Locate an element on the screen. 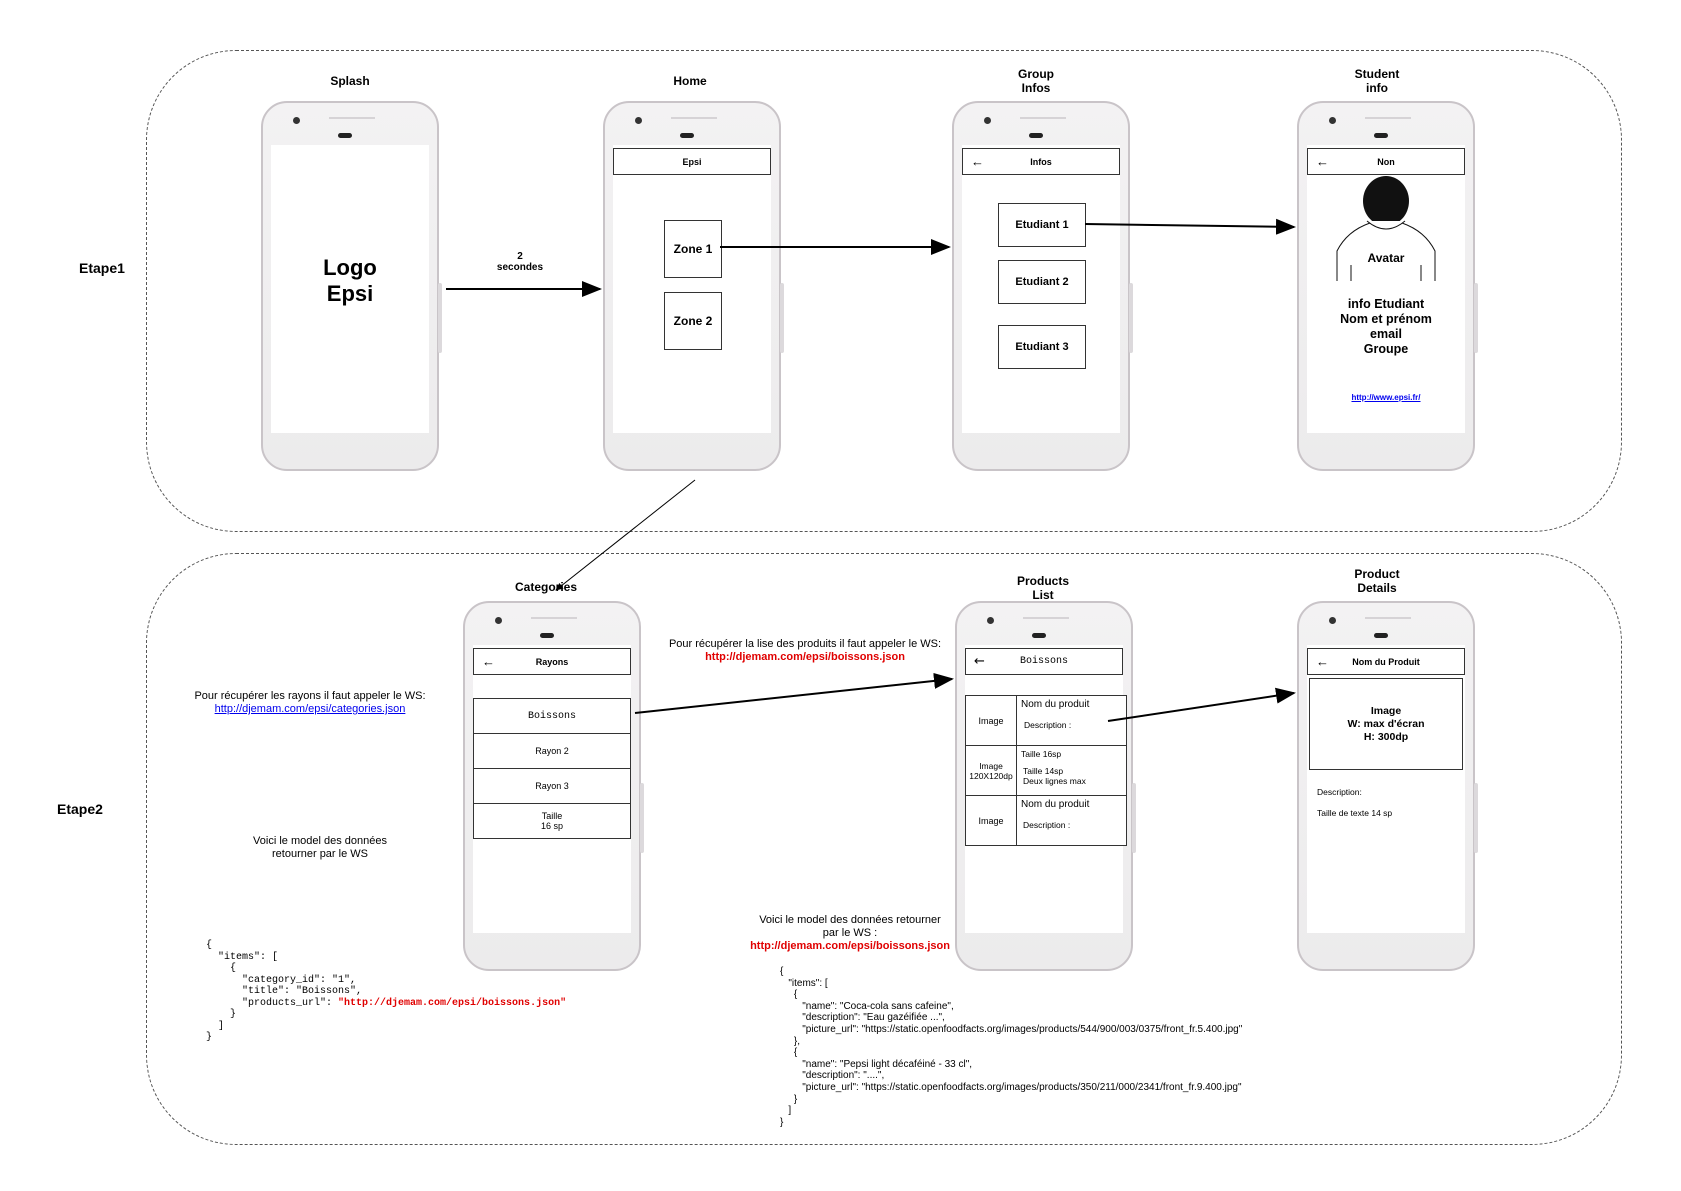 This screenshot has width=1681, height=1191. arrow-product-details is located at coordinates (1201, 704).